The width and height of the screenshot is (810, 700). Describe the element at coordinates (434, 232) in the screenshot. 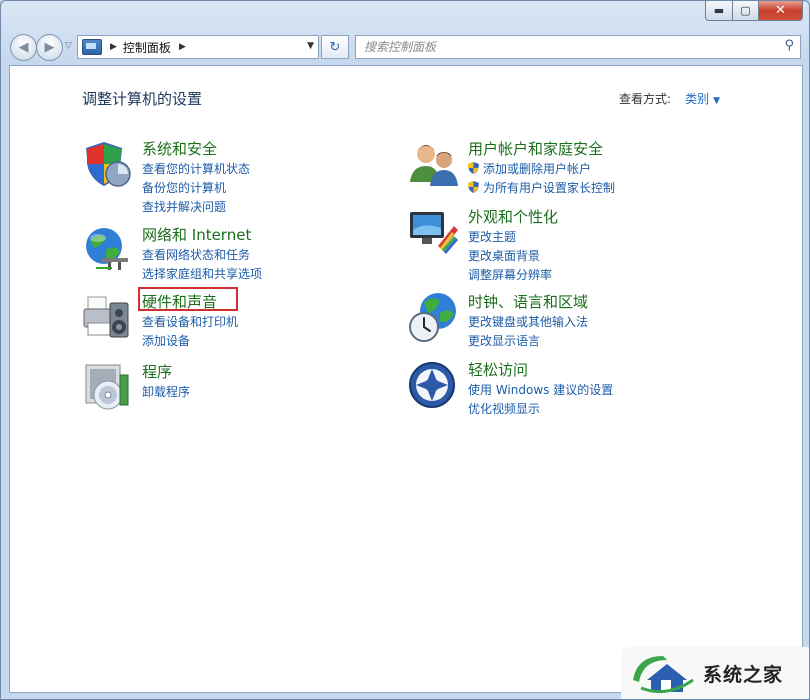

I see `monitor-paint-icon` at that location.